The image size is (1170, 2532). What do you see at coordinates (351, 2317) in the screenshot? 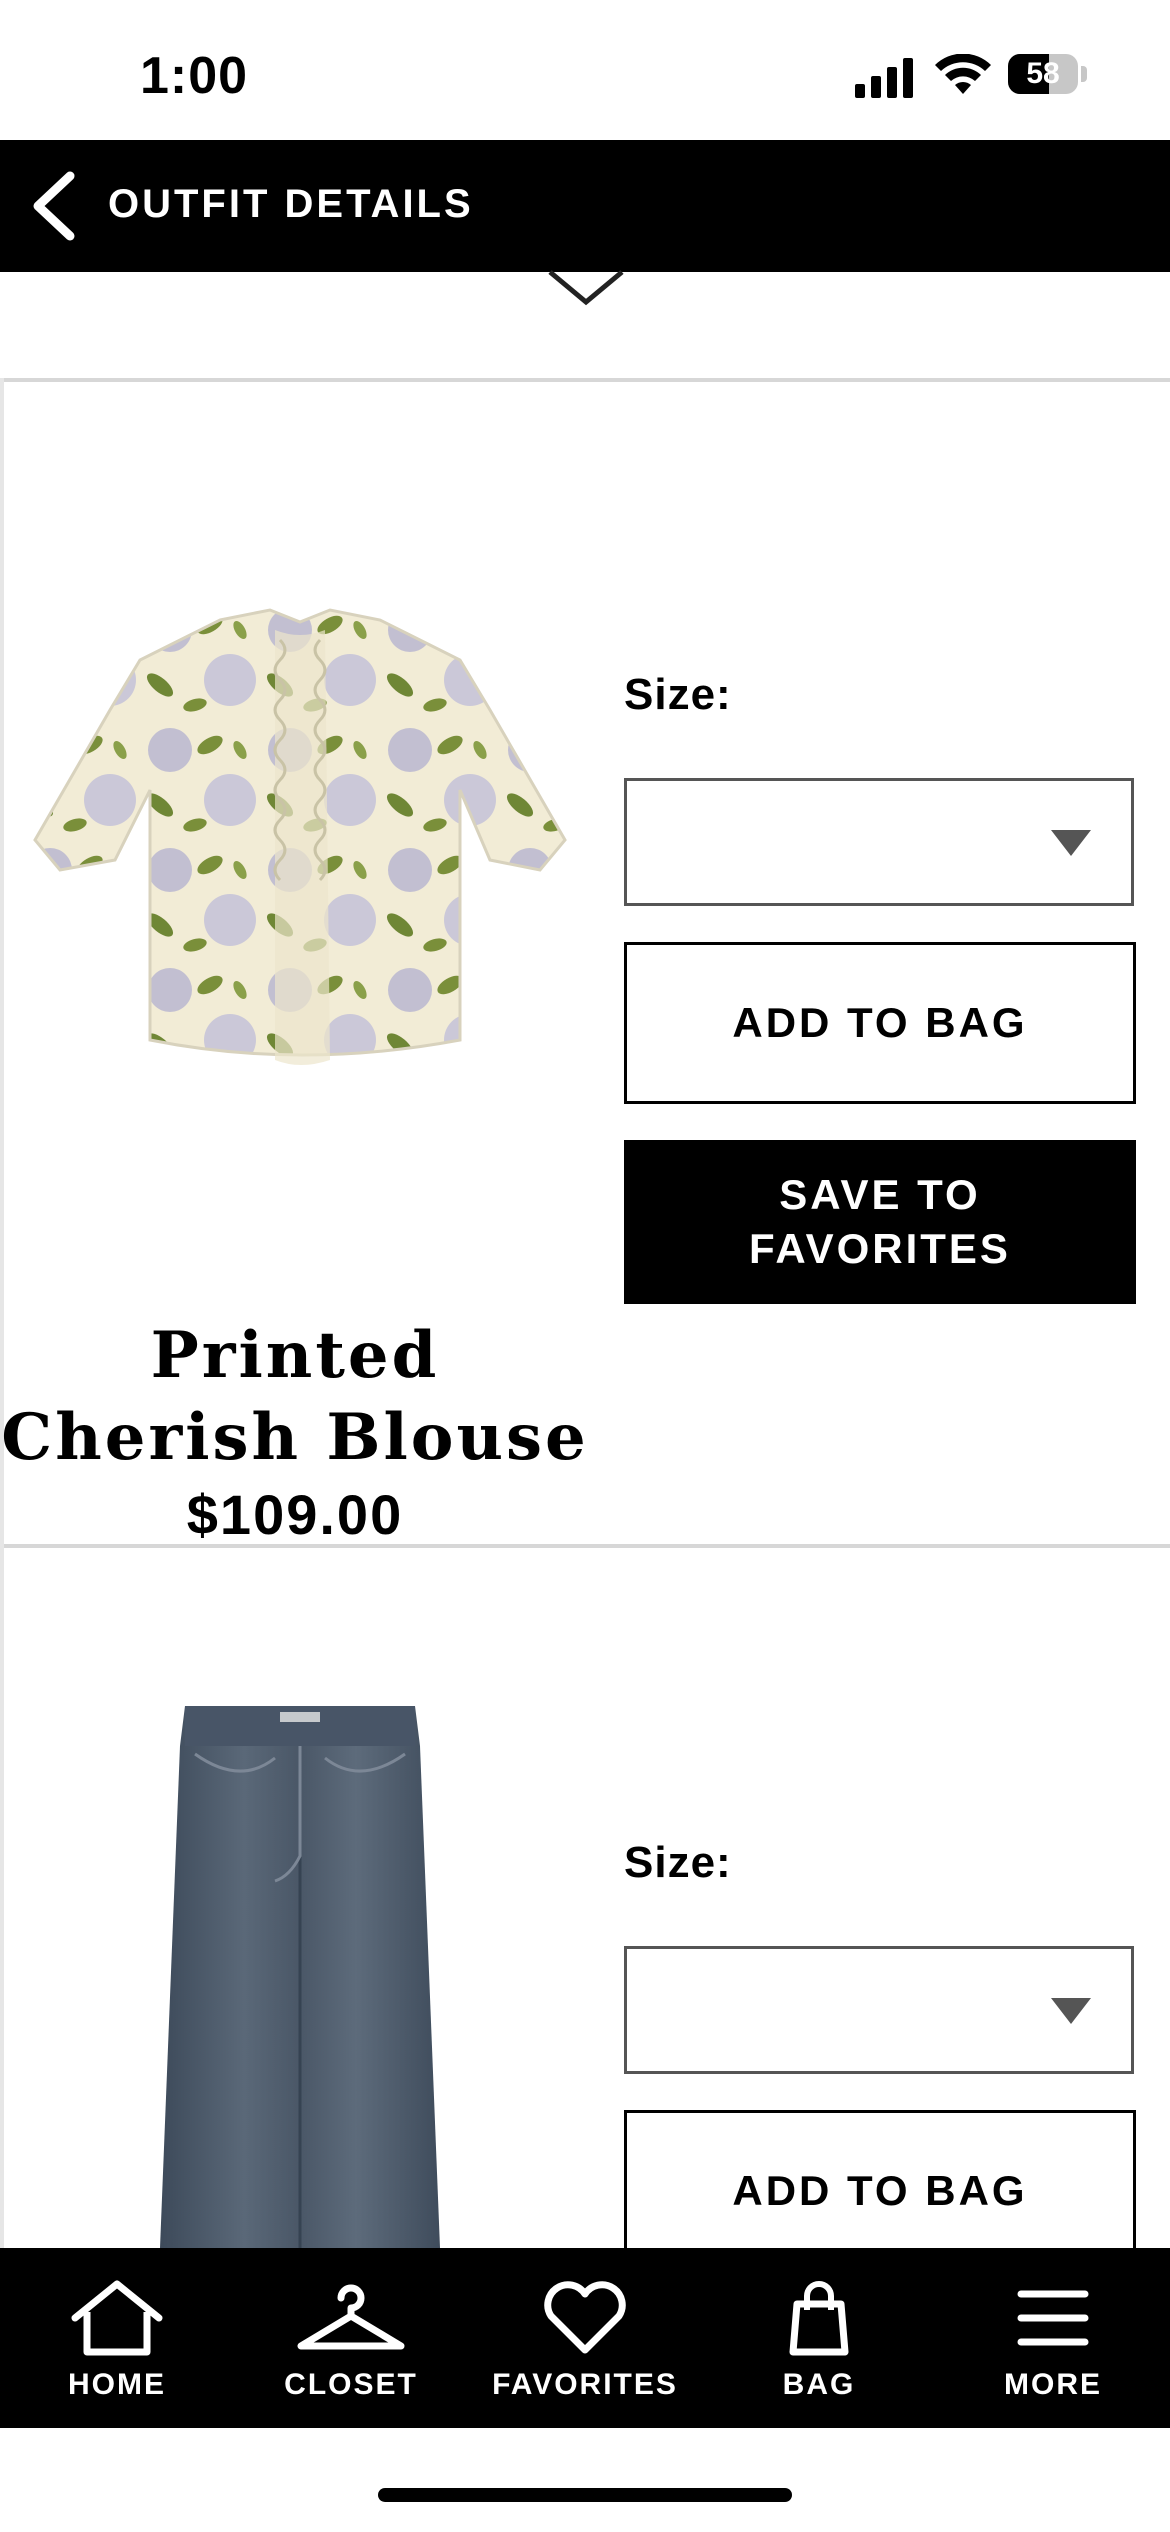
I see `hanger-icon` at bounding box center [351, 2317].